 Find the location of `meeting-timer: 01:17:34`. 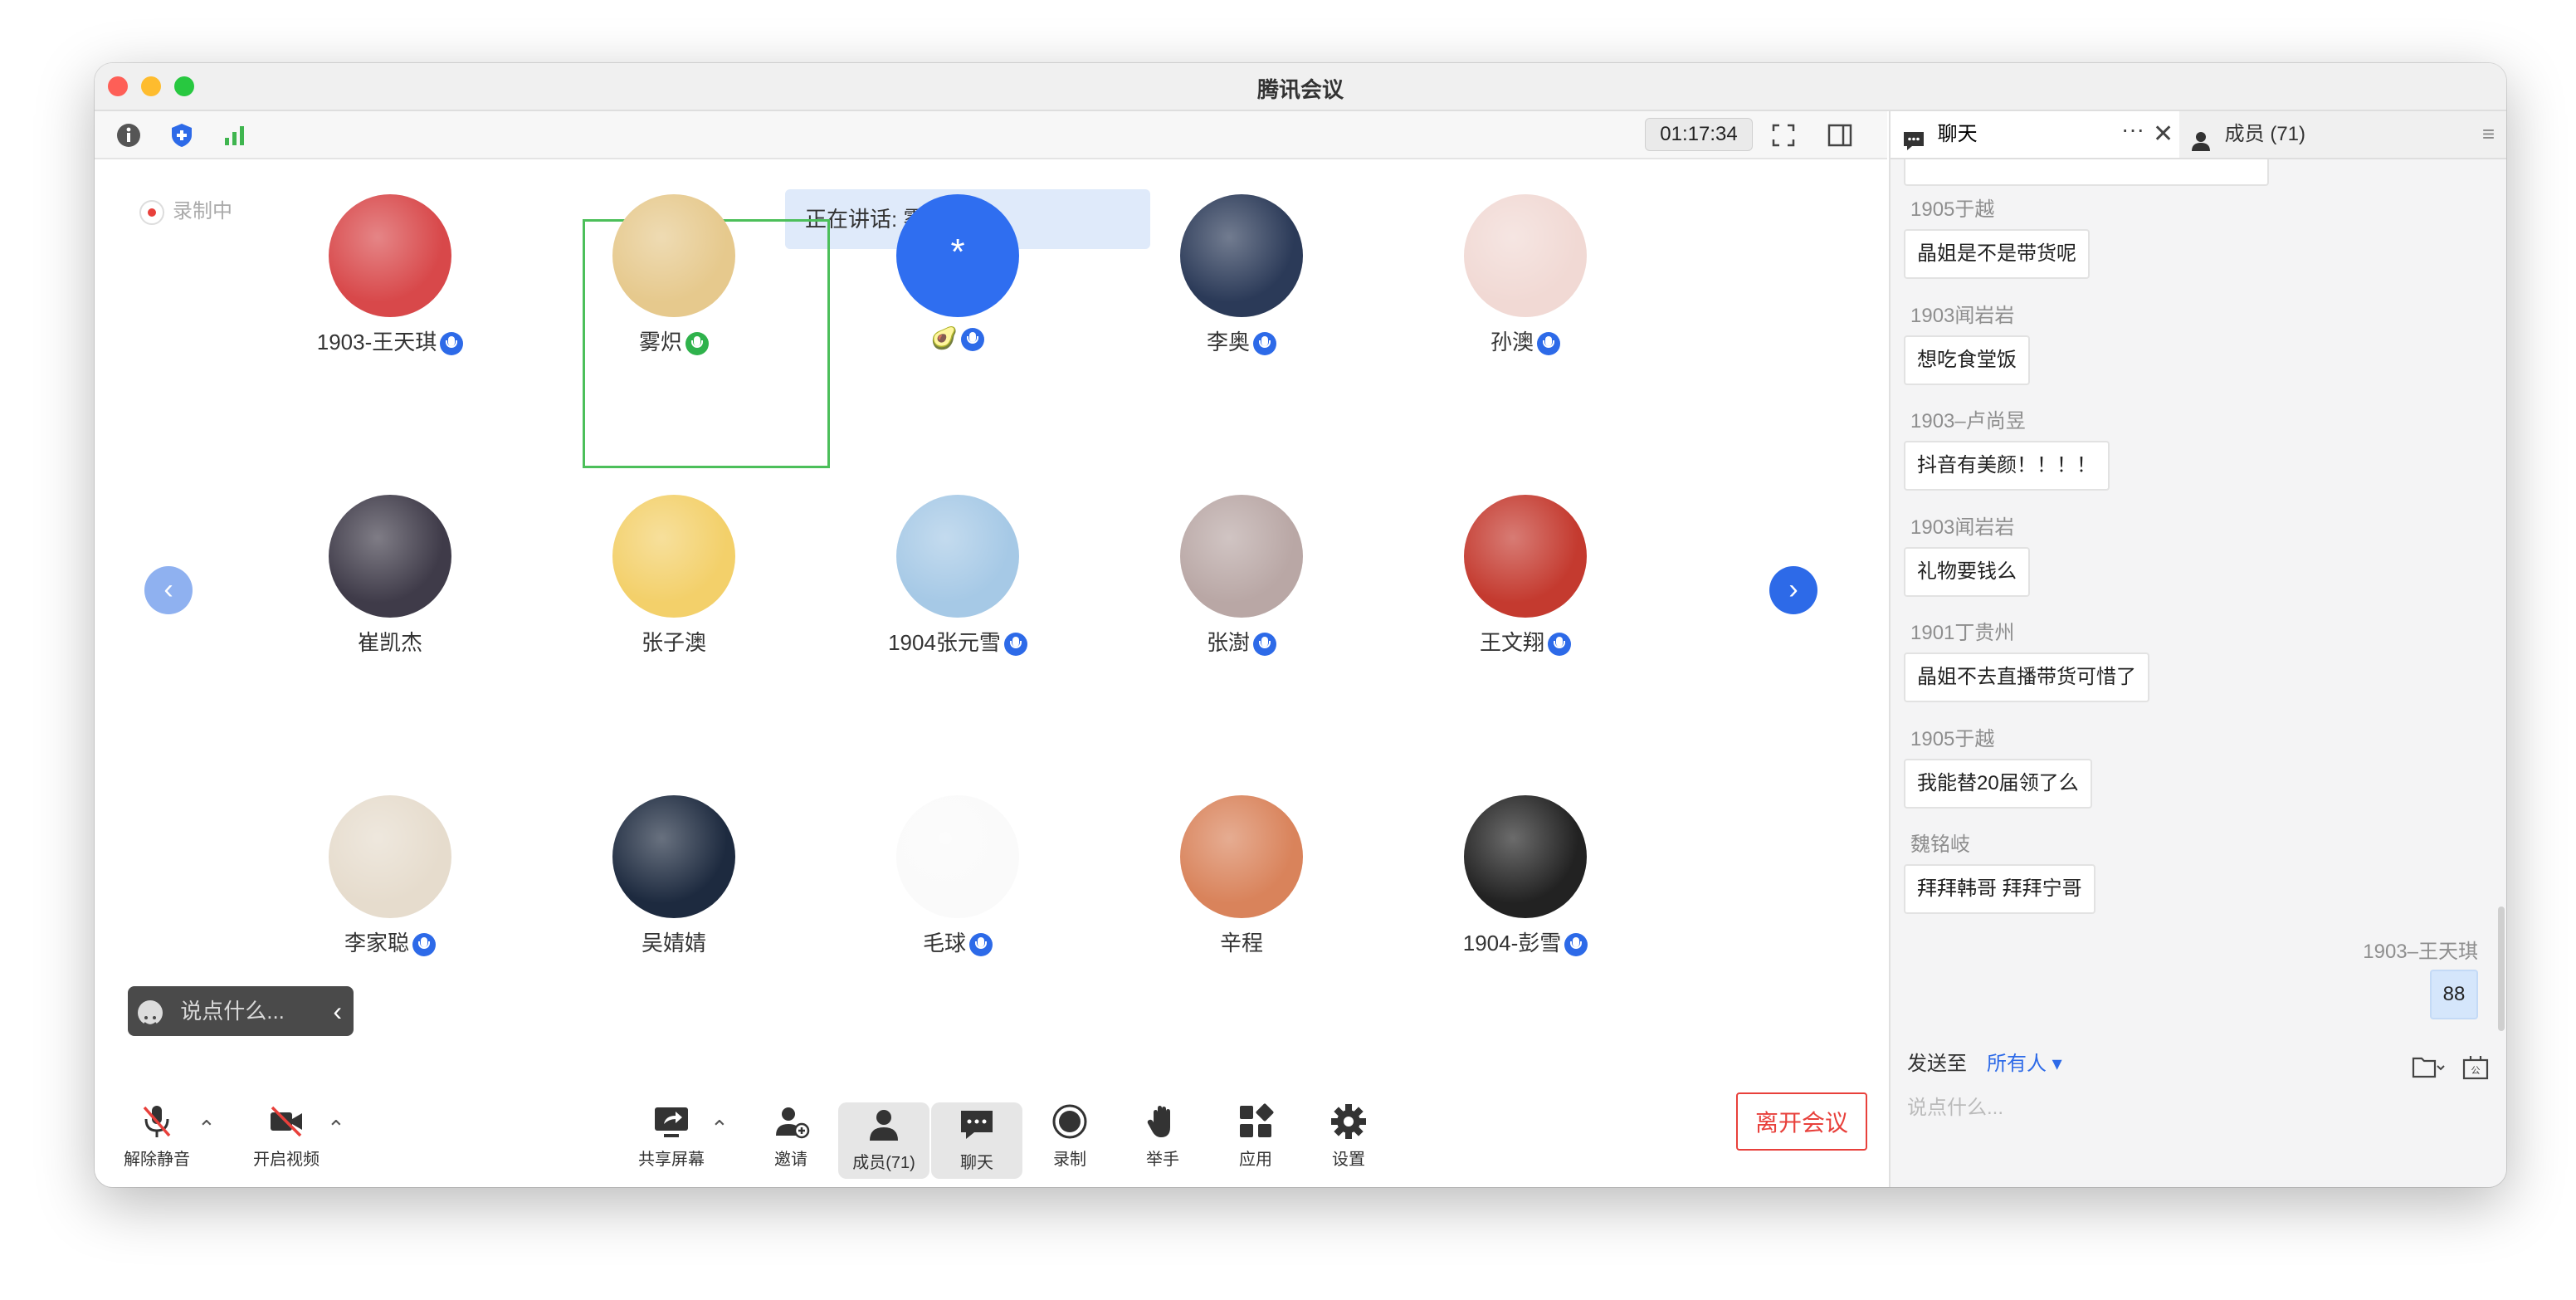

meeting-timer: 01:17:34 is located at coordinates (1699, 134).